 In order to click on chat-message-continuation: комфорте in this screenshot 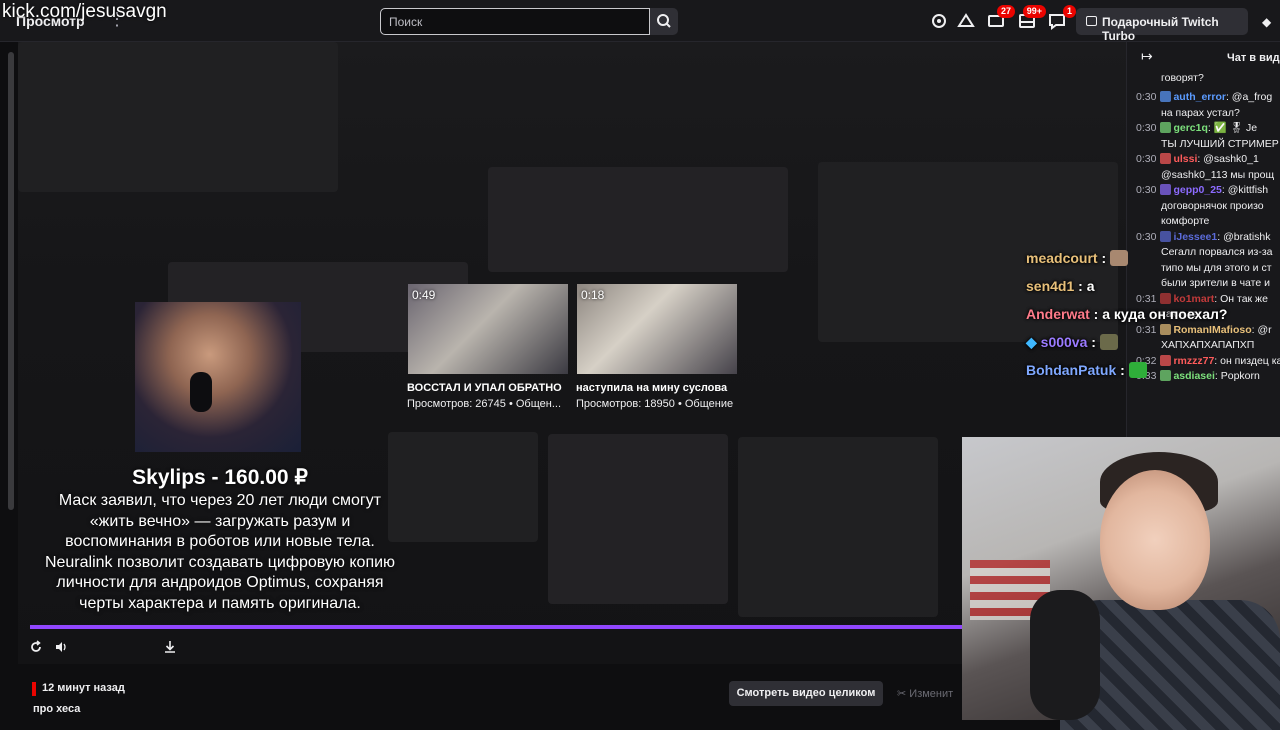, I will do `click(1185, 221)`.